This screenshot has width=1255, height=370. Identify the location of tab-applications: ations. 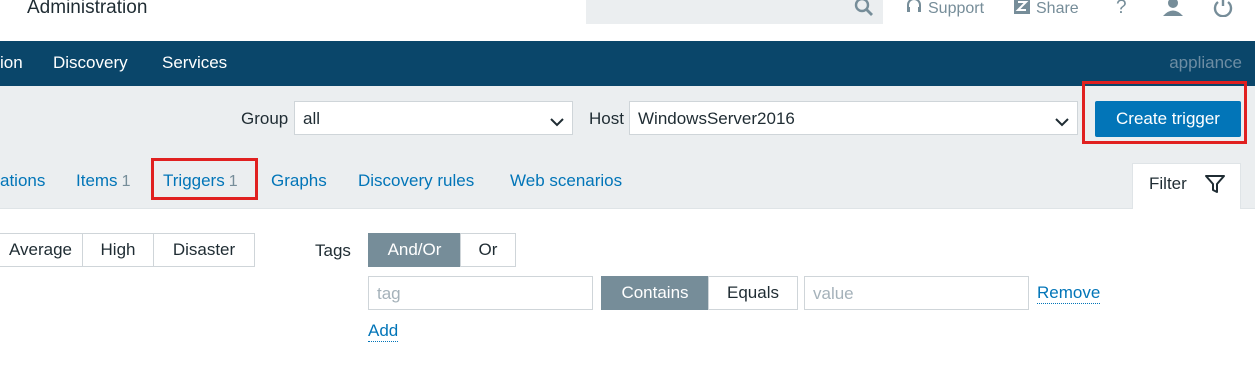
(22, 181).